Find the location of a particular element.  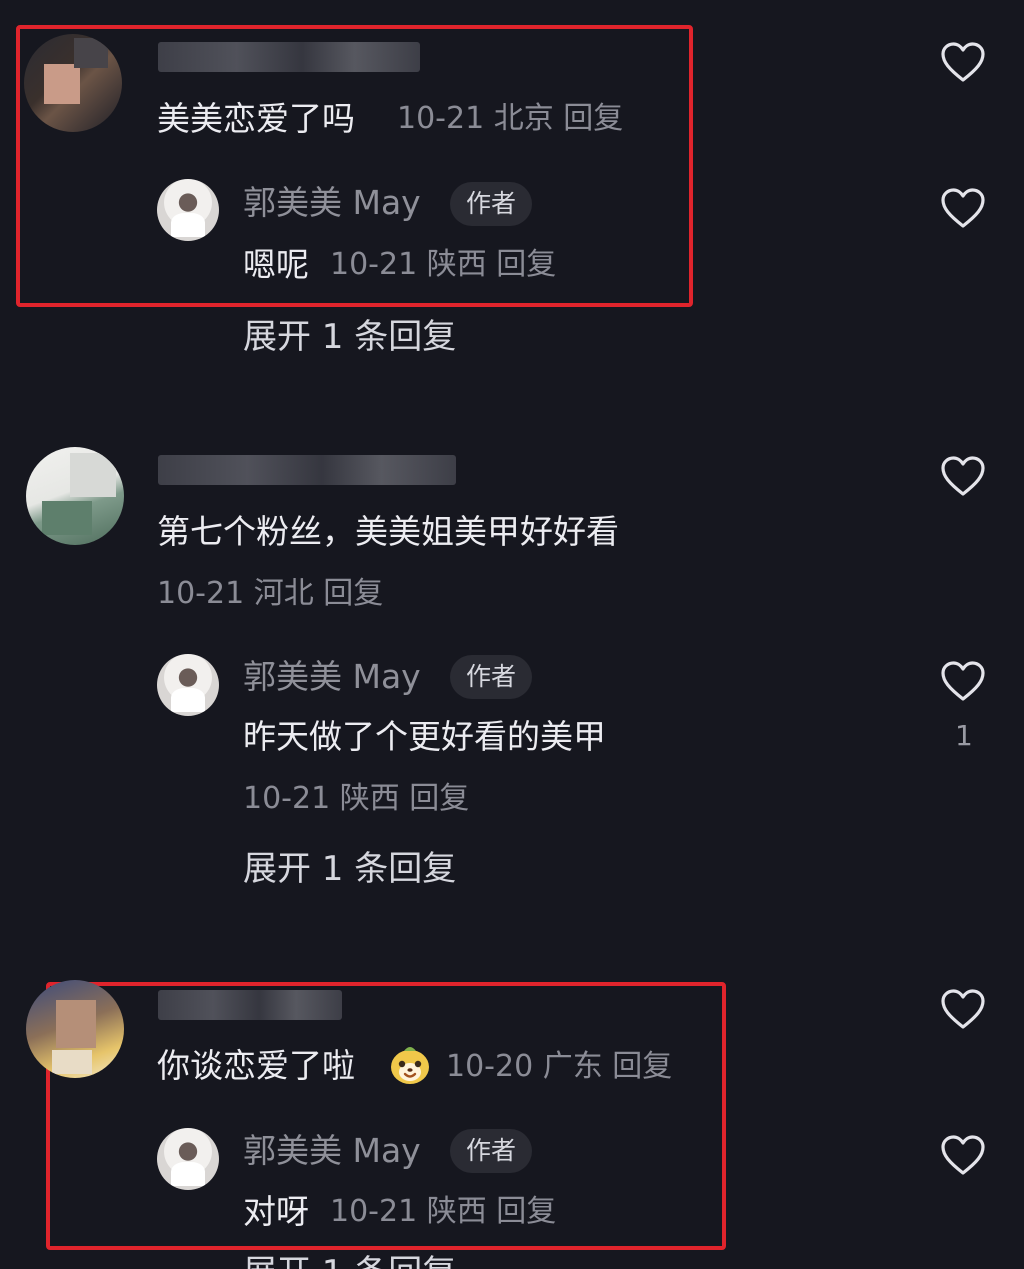

expand-replies-label: 展开 1 条回复 is located at coordinates (358, 1262).